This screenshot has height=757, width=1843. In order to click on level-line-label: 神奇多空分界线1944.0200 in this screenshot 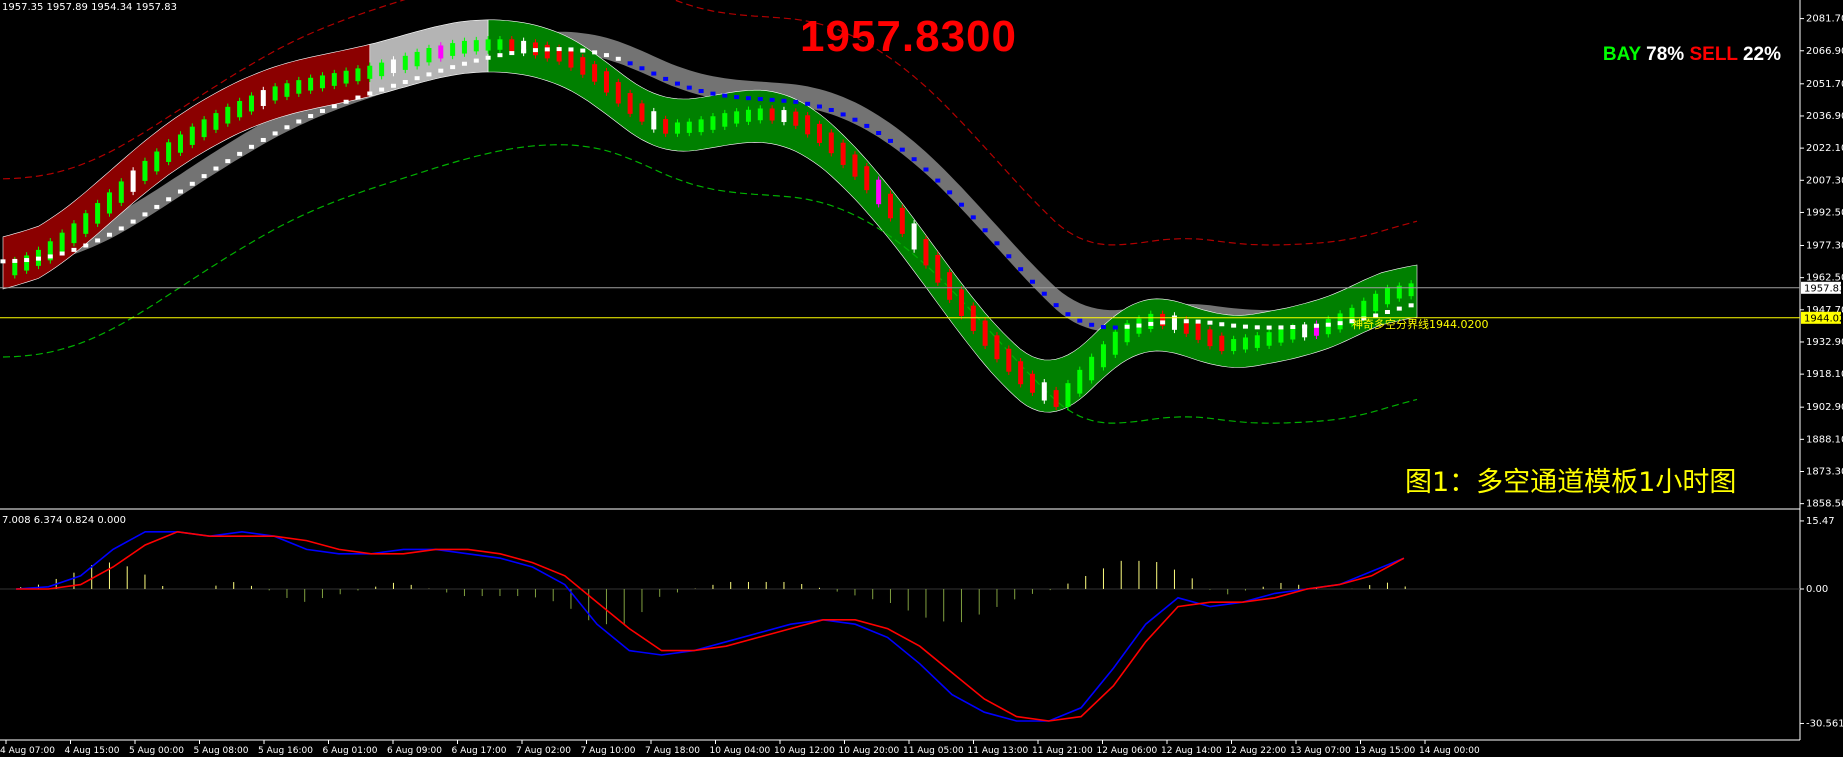, I will do `click(1420, 324)`.